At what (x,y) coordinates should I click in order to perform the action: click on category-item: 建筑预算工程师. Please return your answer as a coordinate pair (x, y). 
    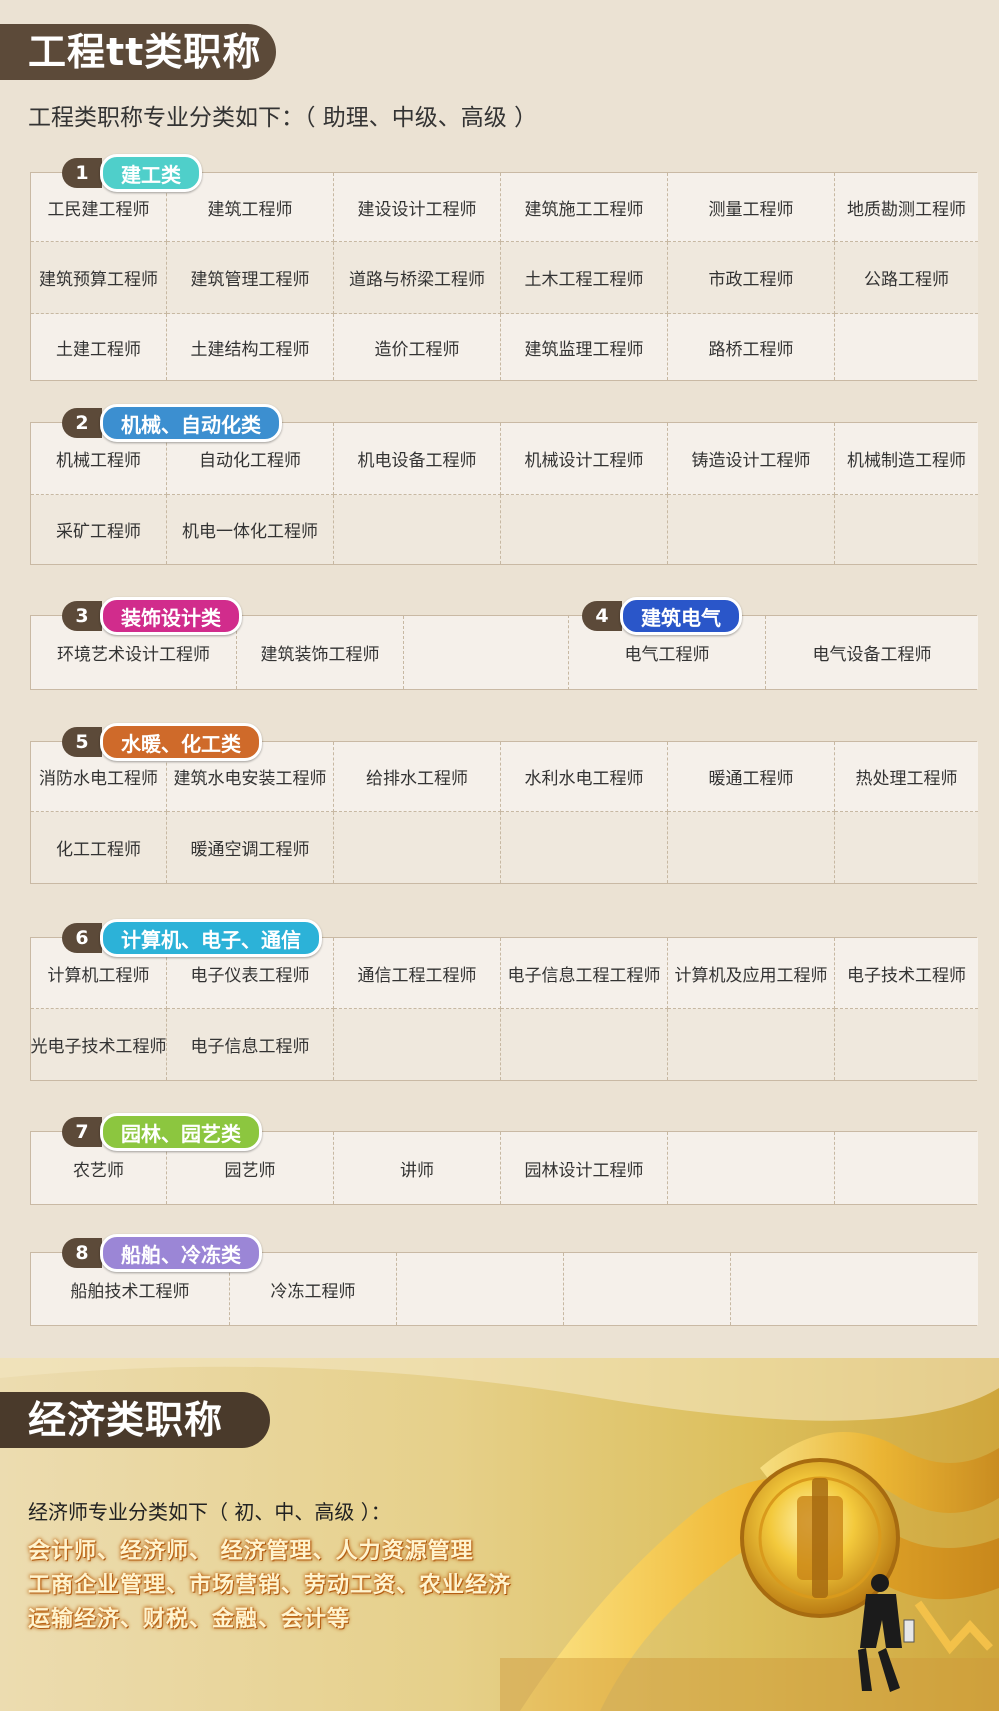
    Looking at the image, I should click on (99, 278).